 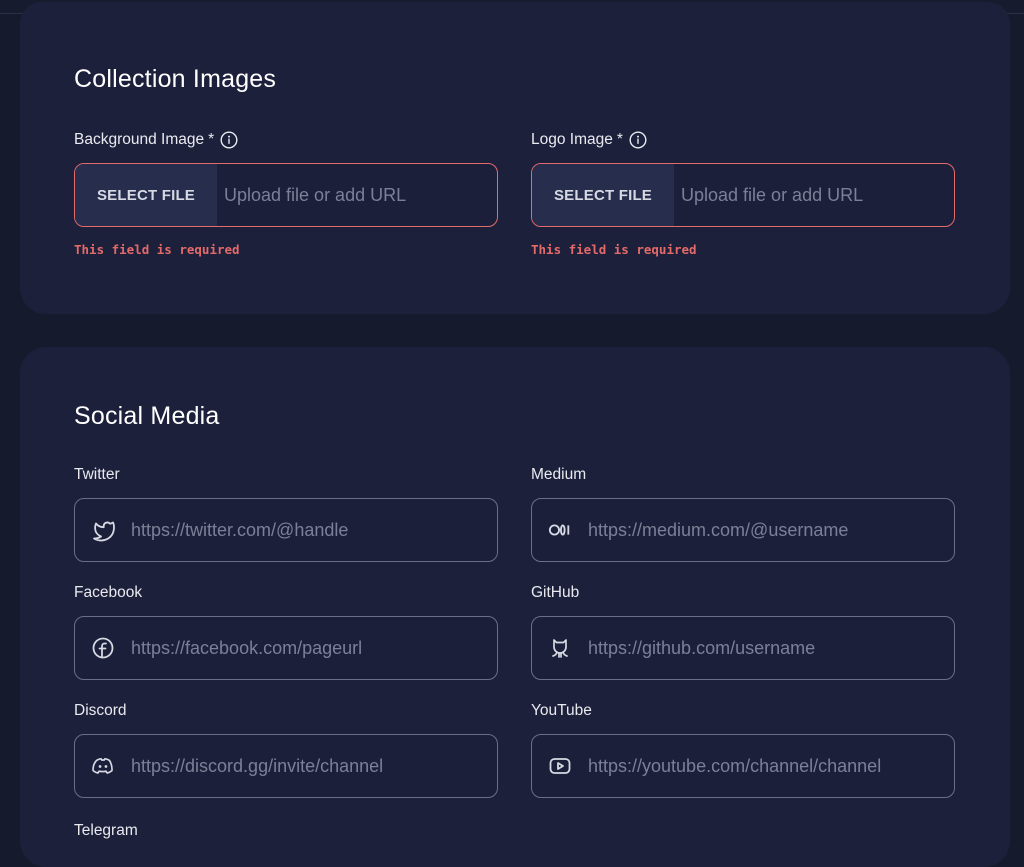 What do you see at coordinates (103, 766) in the screenshot?
I see `discord-icon` at bounding box center [103, 766].